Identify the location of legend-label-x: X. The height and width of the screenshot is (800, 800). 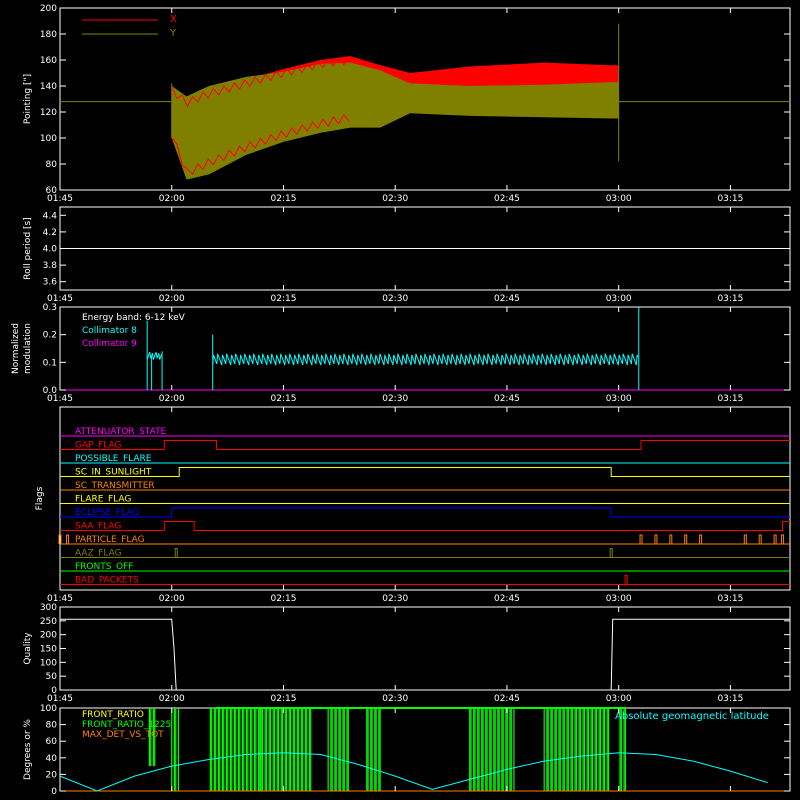
(173, 19).